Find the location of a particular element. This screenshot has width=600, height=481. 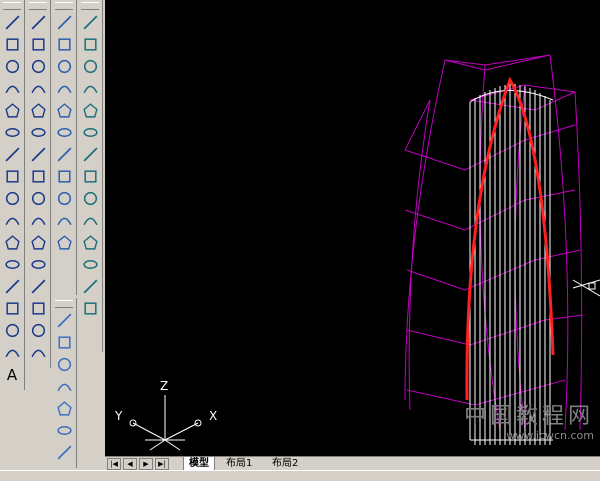

sw-iso-button is located at coordinates (64, 154).